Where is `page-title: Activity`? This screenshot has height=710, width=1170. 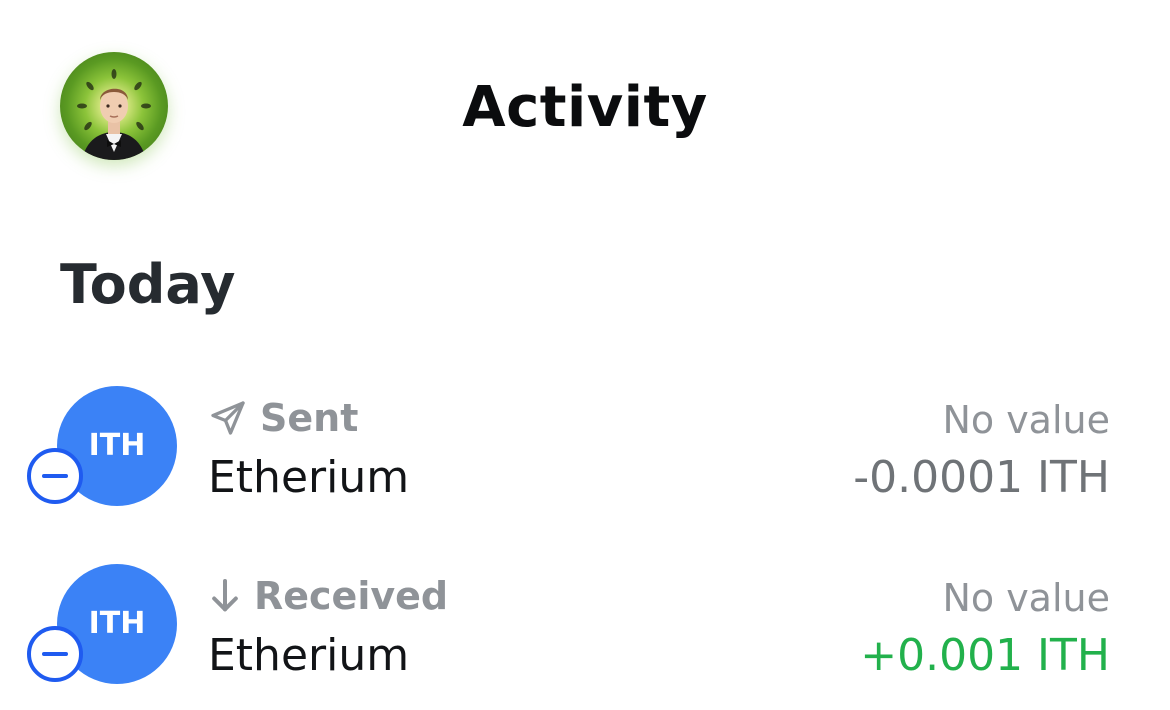
page-title: Activity is located at coordinates (585, 107).